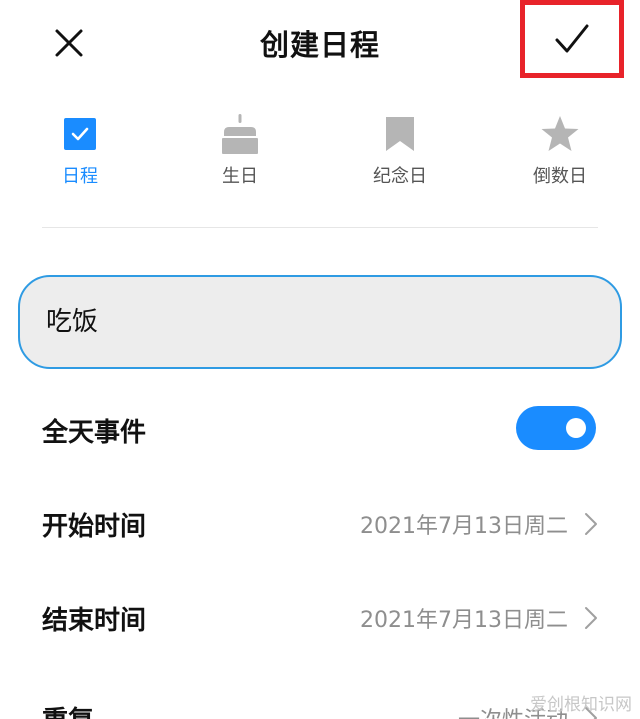 This screenshot has height=719, width=640. Describe the element at coordinates (240, 176) in the screenshot. I see `type-birthday-label: 生日` at that location.